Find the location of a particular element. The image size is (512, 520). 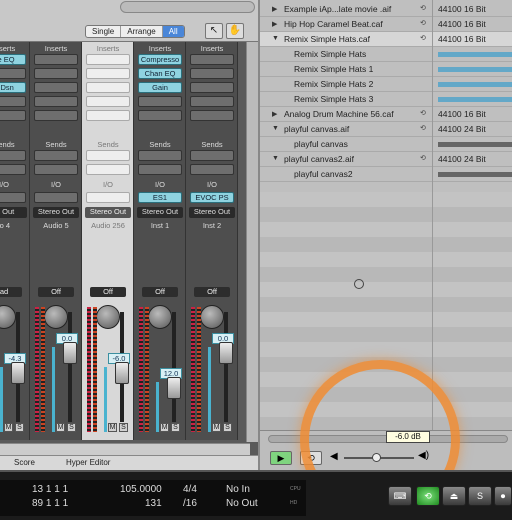

tab-score: Score is located at coordinates (24, 462).